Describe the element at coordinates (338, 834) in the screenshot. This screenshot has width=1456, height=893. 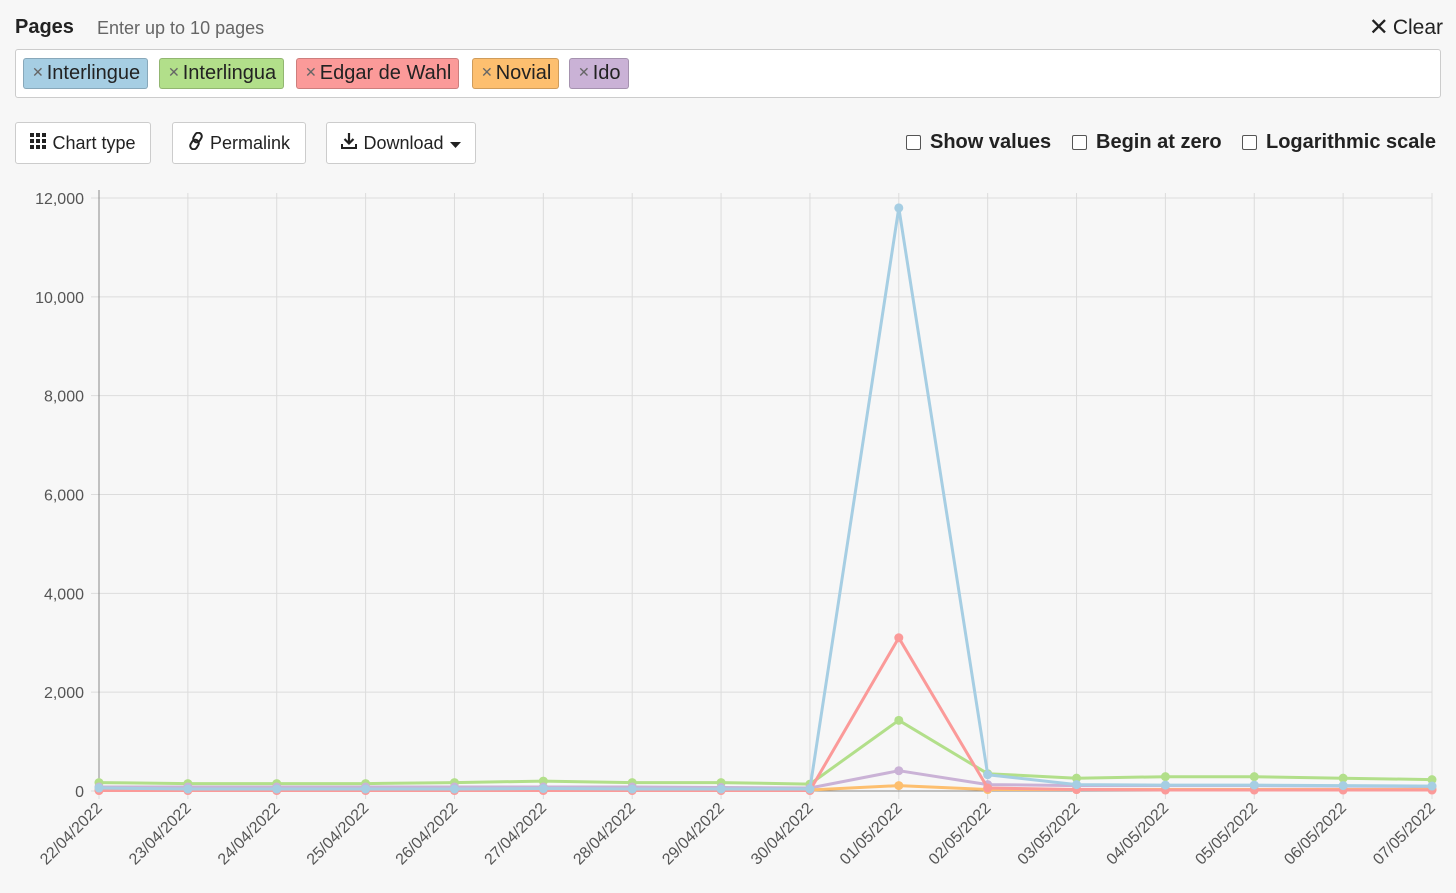
I see `x-tick-label: 25/04/2022` at that location.